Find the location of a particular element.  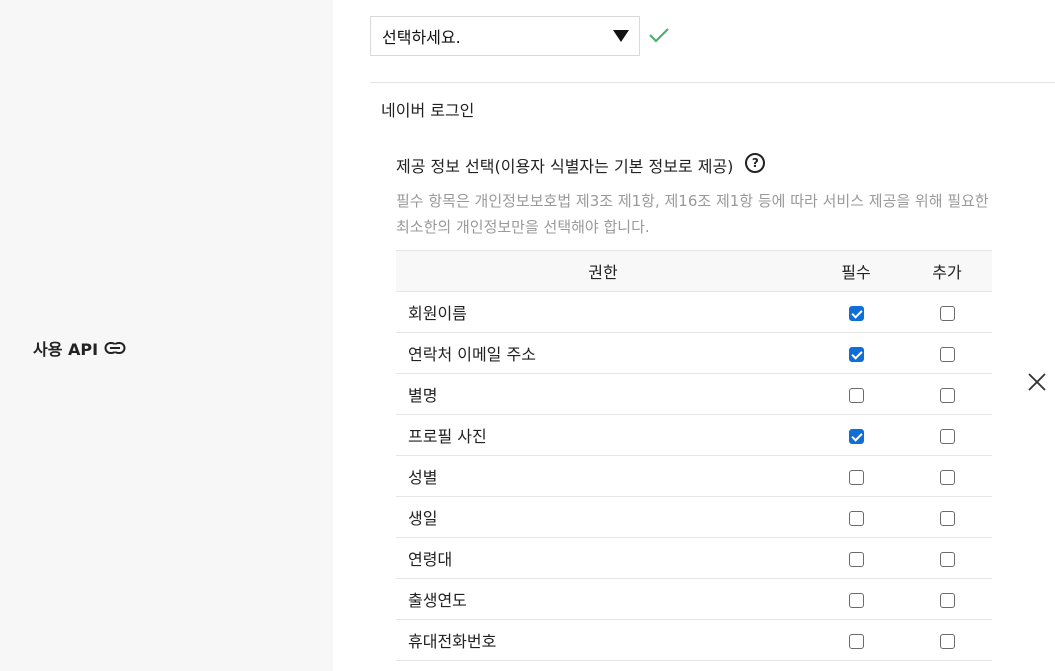

close-icon is located at coordinates (1037, 382).